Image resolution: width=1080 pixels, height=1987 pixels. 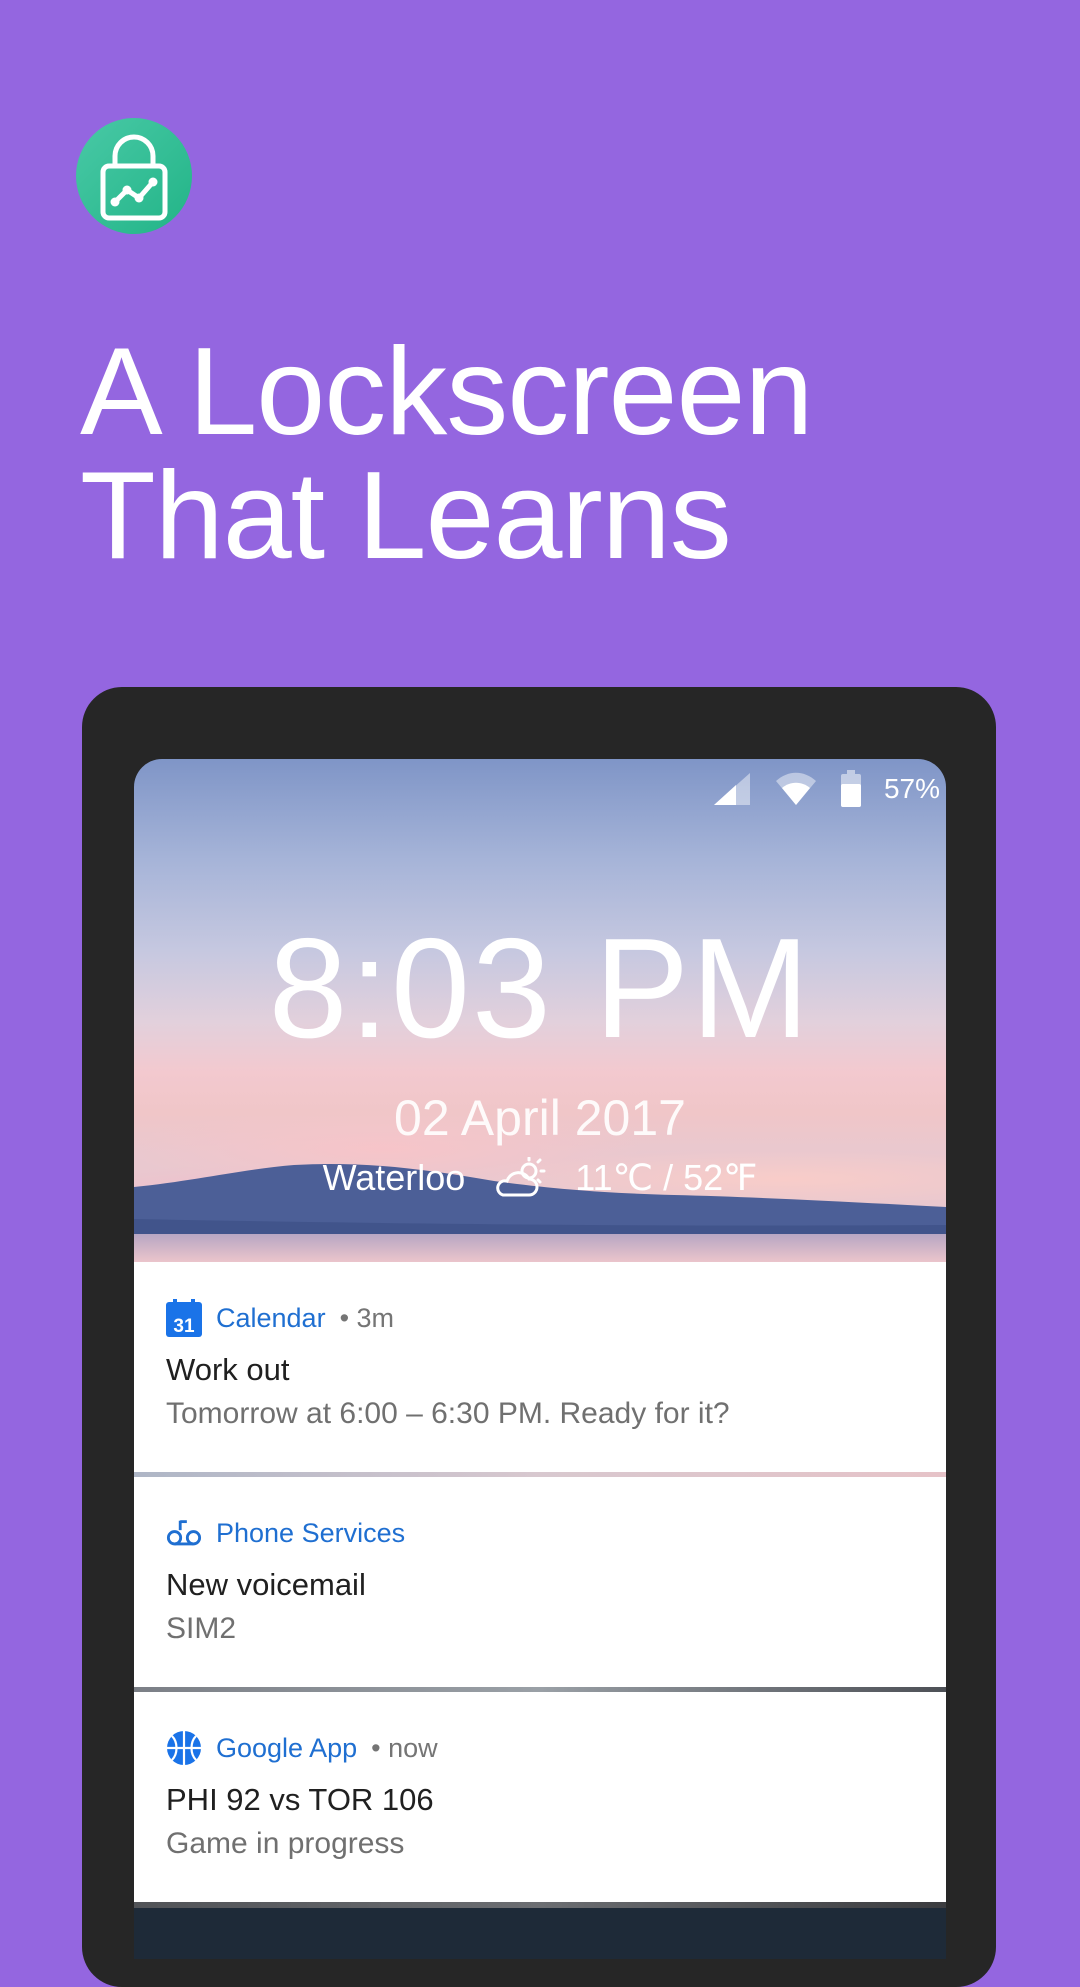 What do you see at coordinates (404, 1747) in the screenshot?
I see `notification-time: • now` at bounding box center [404, 1747].